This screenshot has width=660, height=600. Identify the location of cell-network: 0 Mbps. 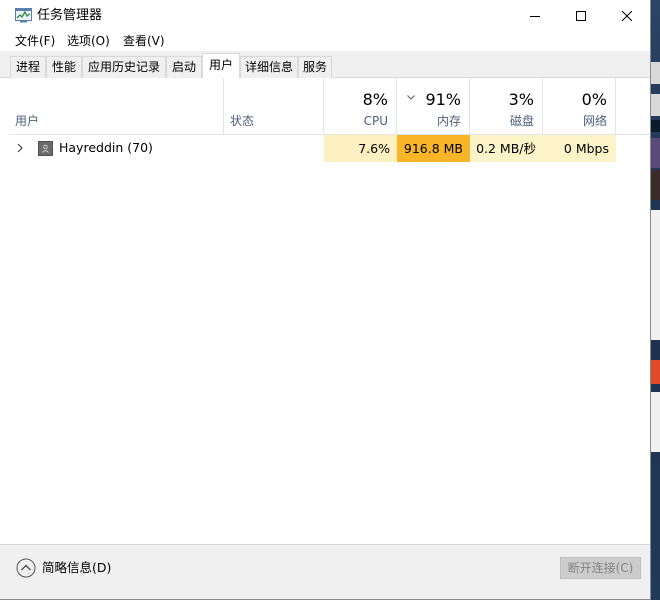
(579, 148).